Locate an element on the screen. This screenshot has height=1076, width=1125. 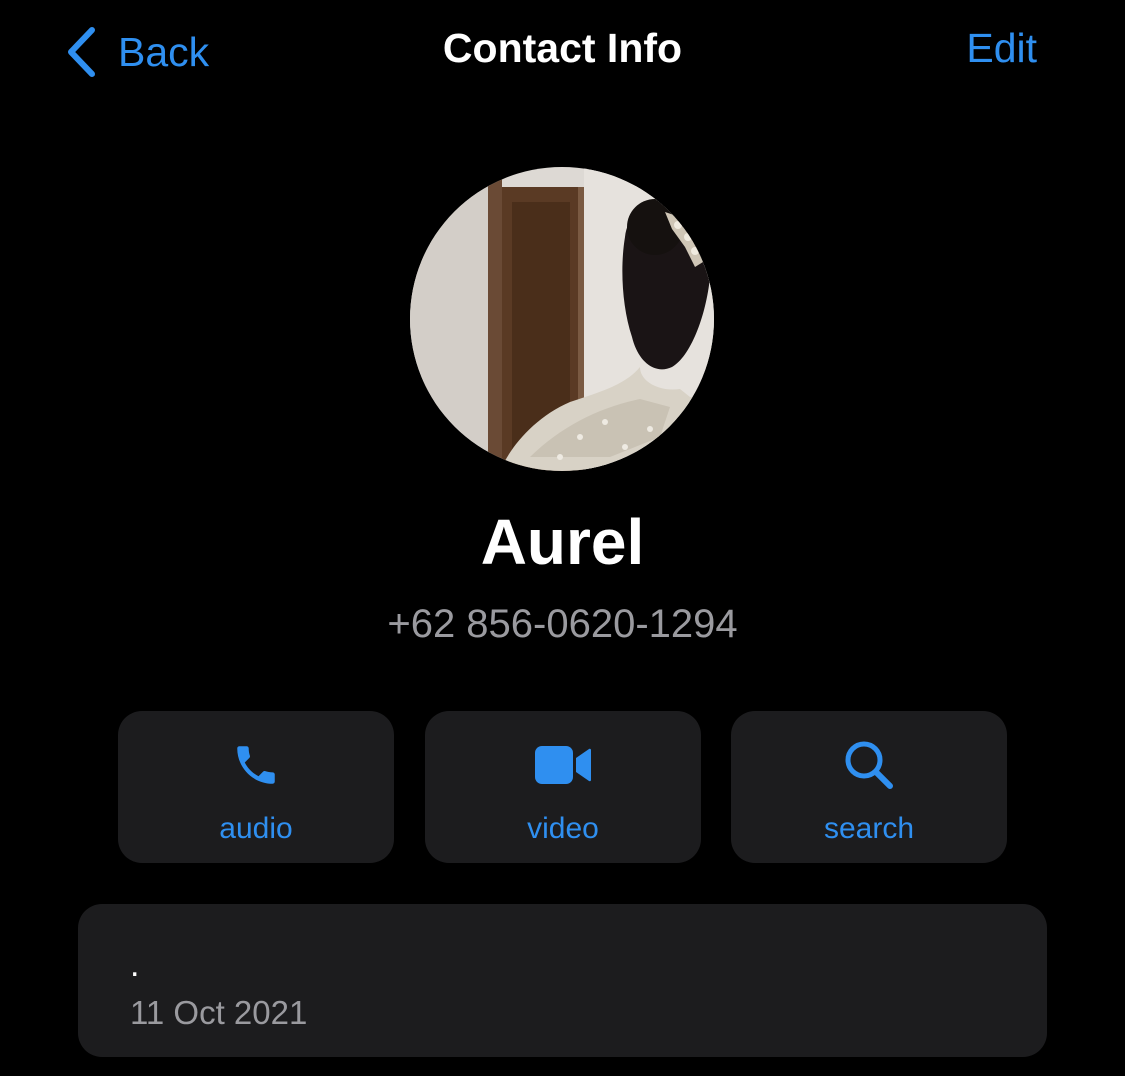
avatar is located at coordinates (562, 319).